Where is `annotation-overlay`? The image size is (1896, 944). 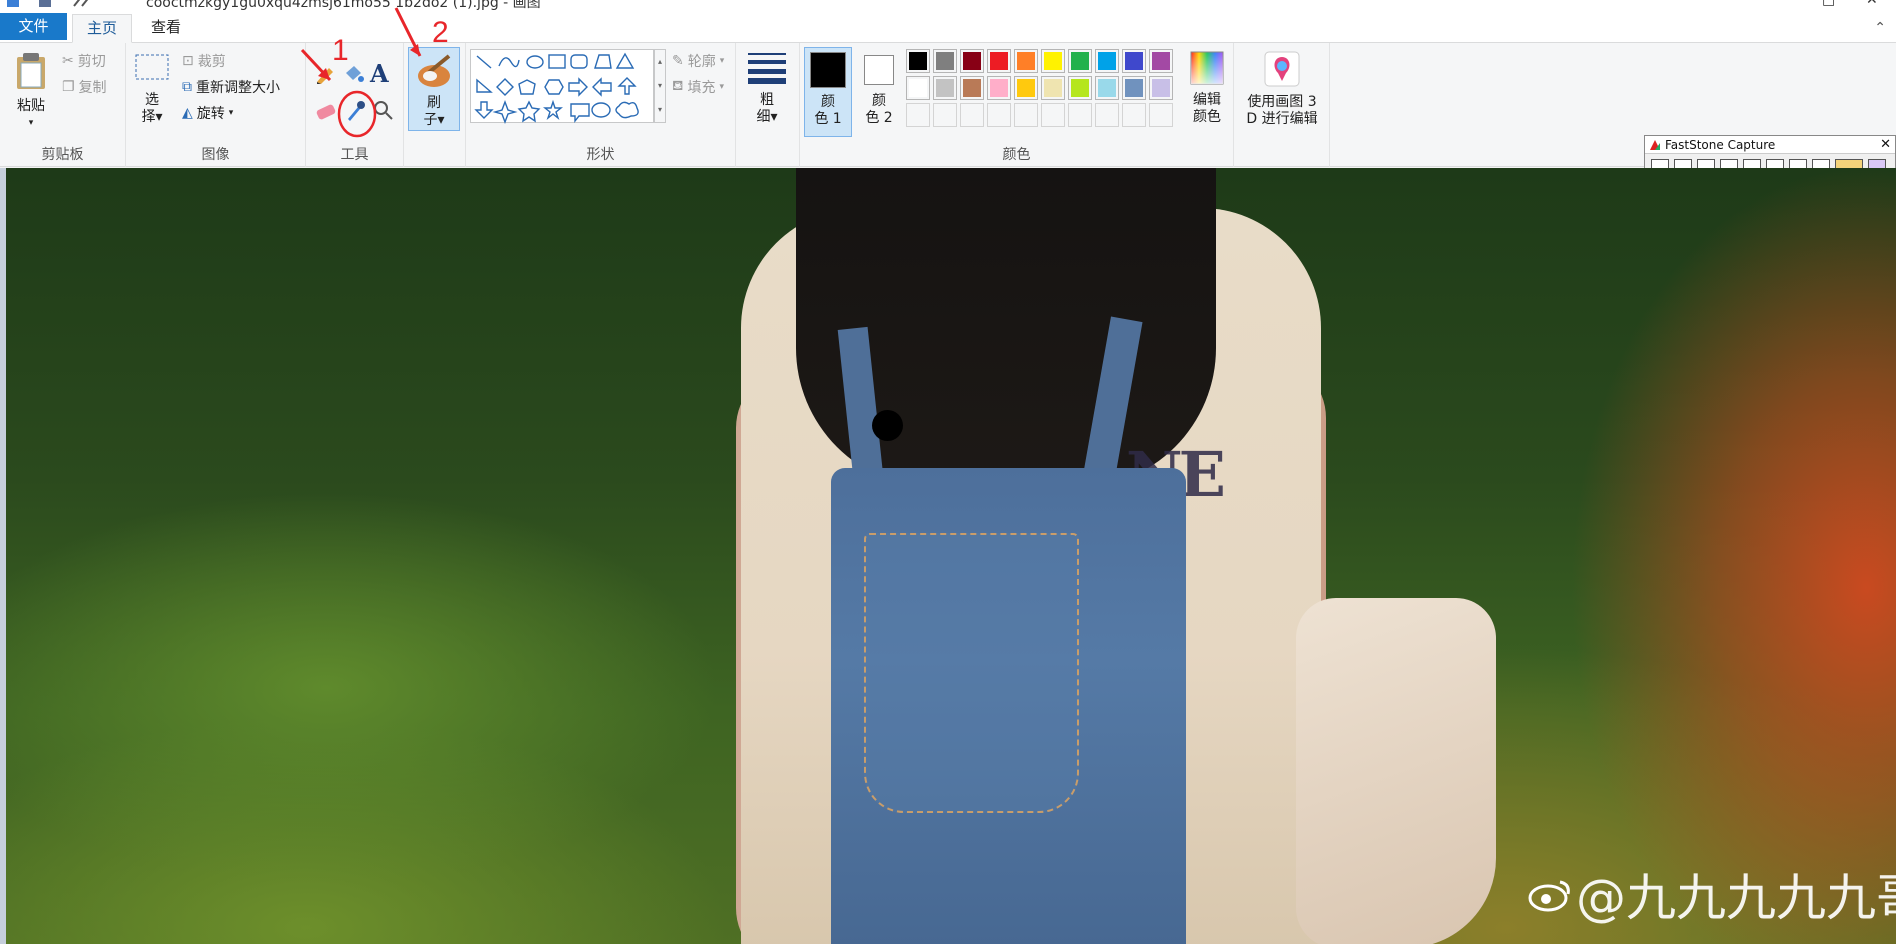 annotation-overlay is located at coordinates (361, 72).